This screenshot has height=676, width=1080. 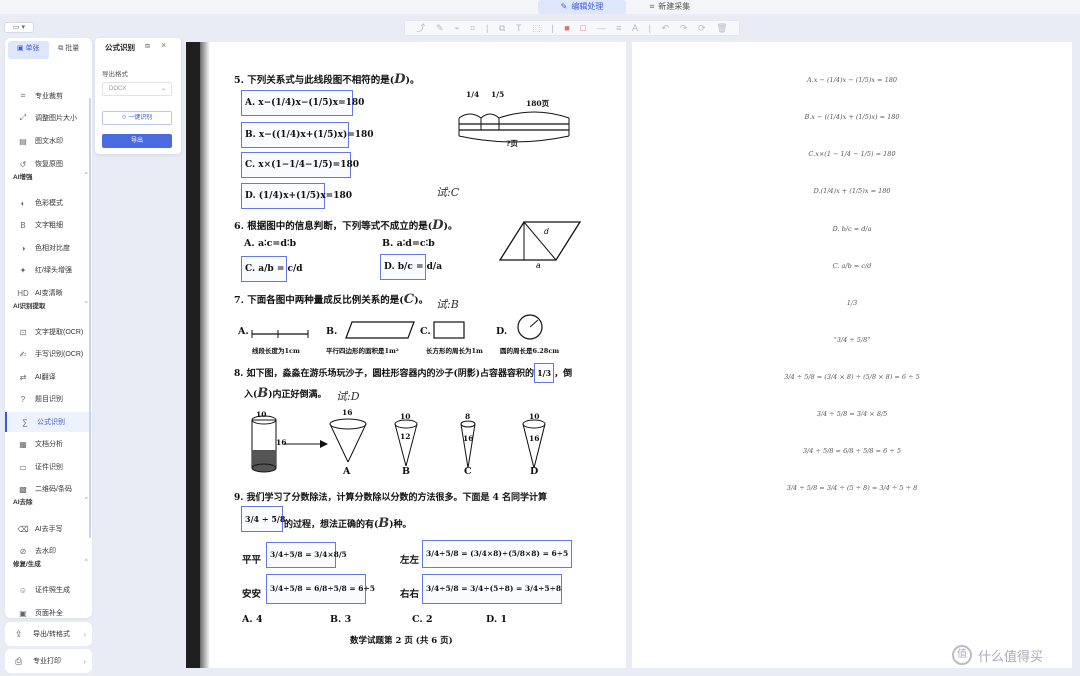 I want to click on formula-box-q9-4: 3/4÷5/8 = 3/4÷(5÷8) = 3/4÷5÷8, so click(x=492, y=589).